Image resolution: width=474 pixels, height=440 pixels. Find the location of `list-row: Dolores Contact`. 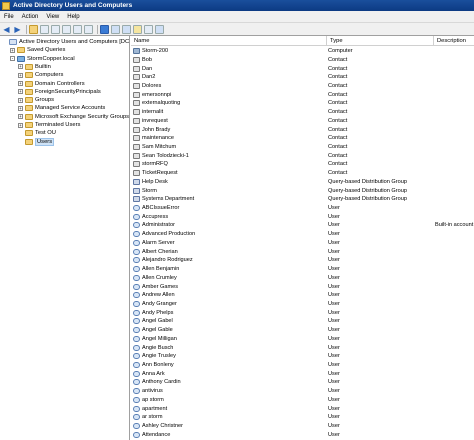

list-row: Dolores Contact is located at coordinates (302, 86).